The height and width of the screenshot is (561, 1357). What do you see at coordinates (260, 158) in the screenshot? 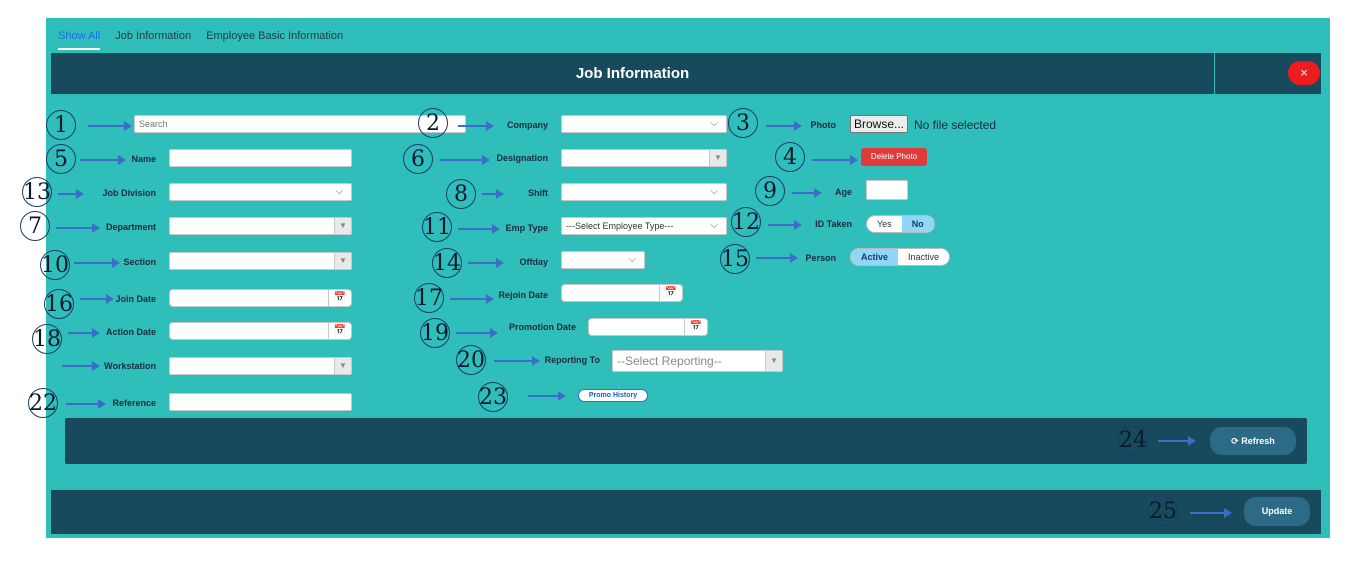
I see `name-input` at bounding box center [260, 158].